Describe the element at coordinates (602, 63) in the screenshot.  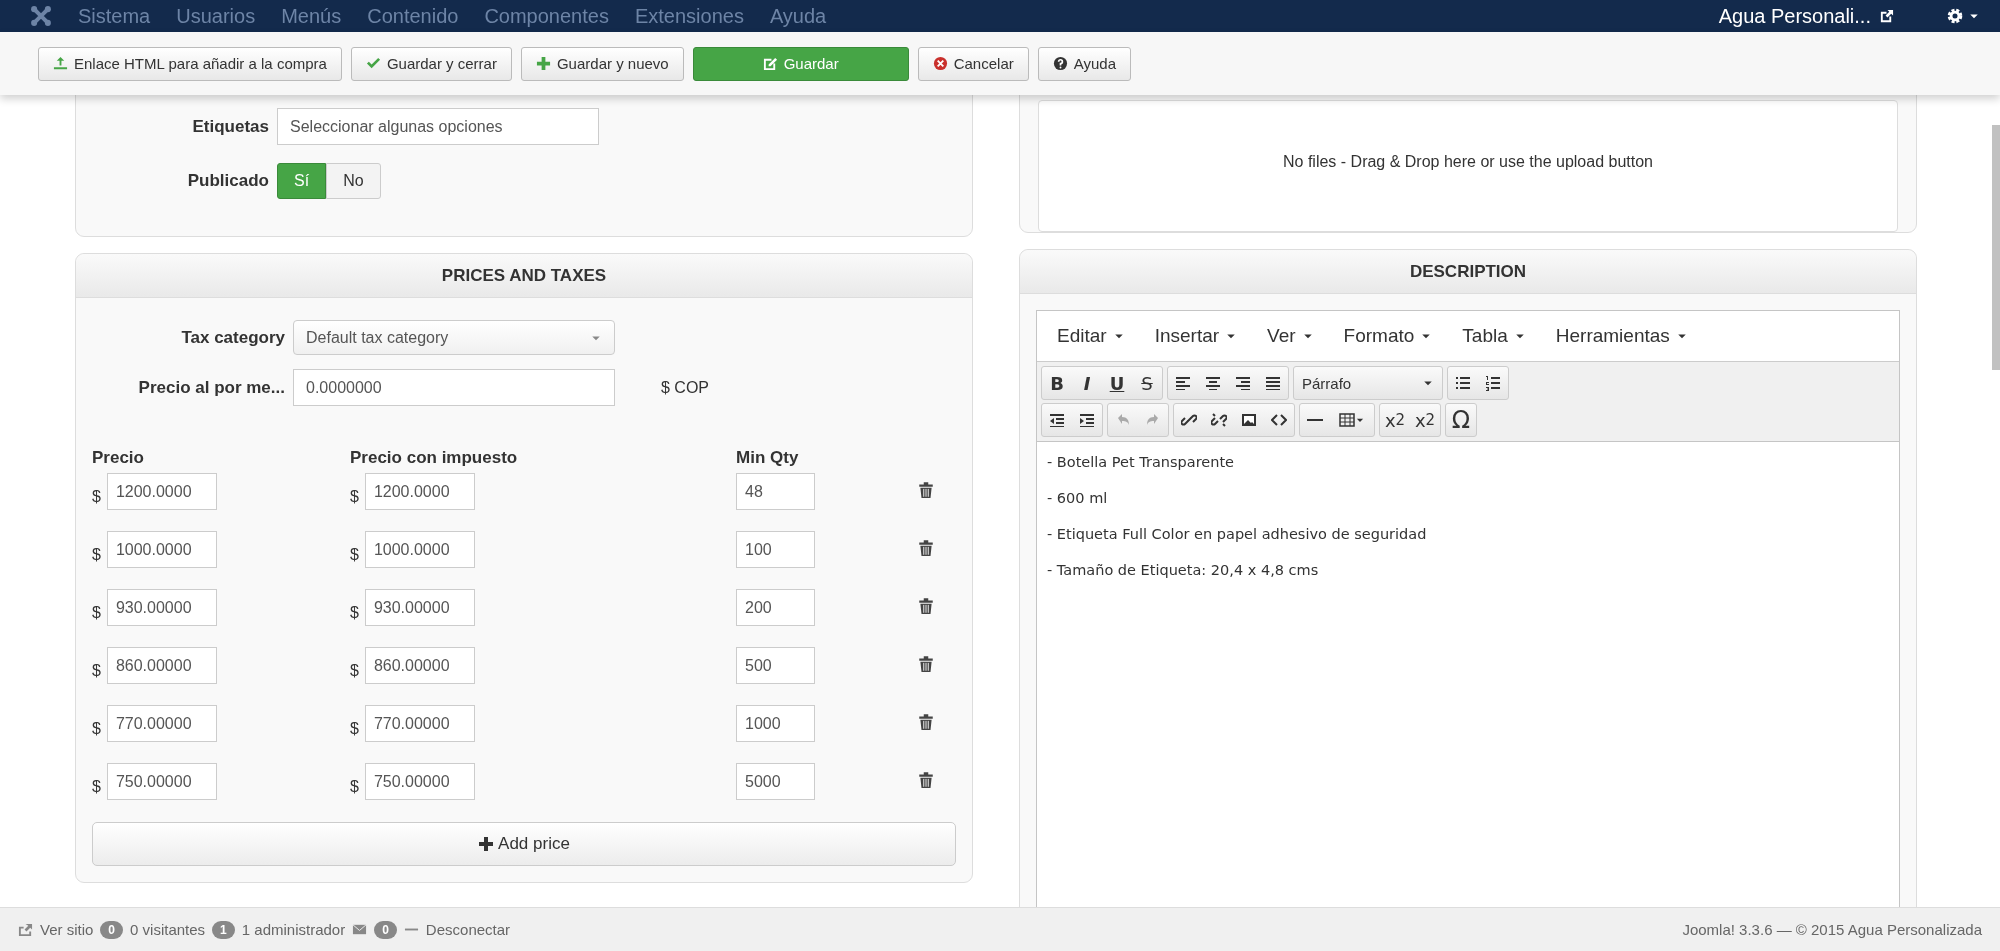
I see `toolbar-button: Guardar y nuevo` at that location.